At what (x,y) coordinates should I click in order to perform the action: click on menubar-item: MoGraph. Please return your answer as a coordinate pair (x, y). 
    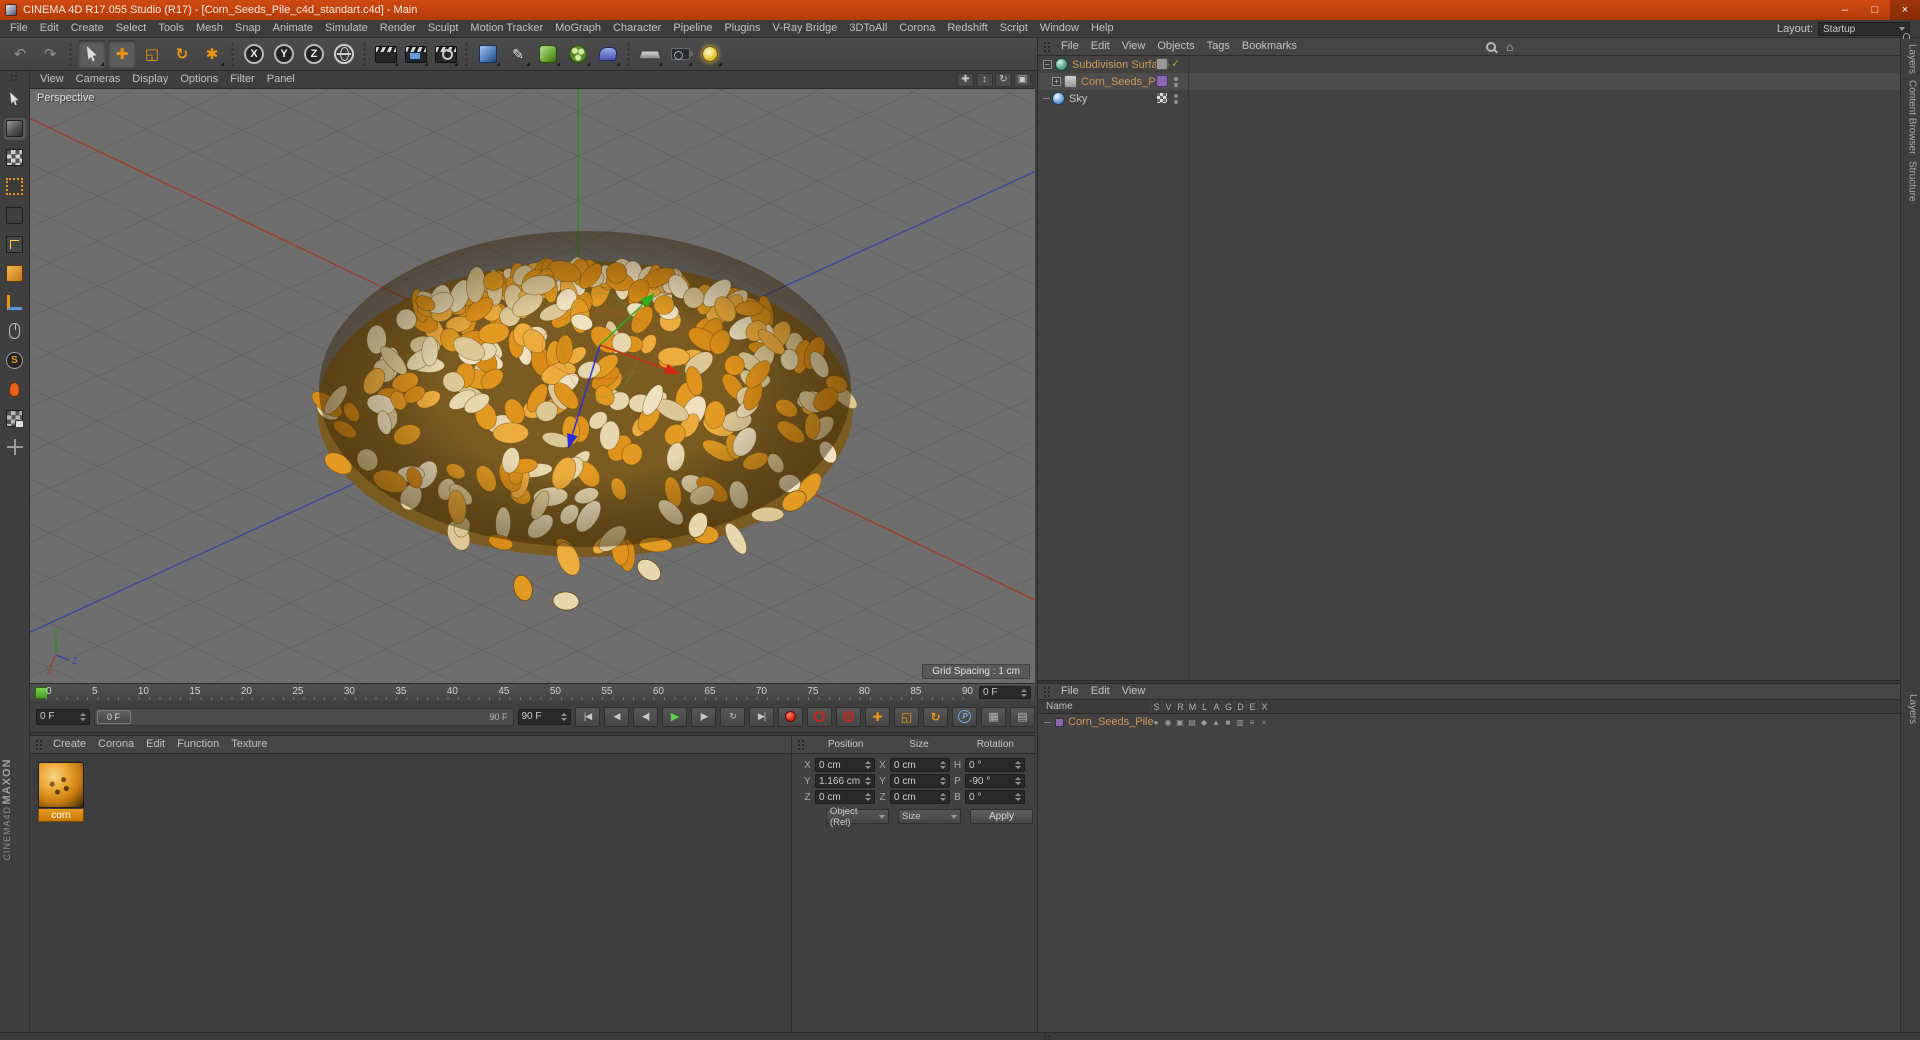
    Looking at the image, I should click on (578, 28).